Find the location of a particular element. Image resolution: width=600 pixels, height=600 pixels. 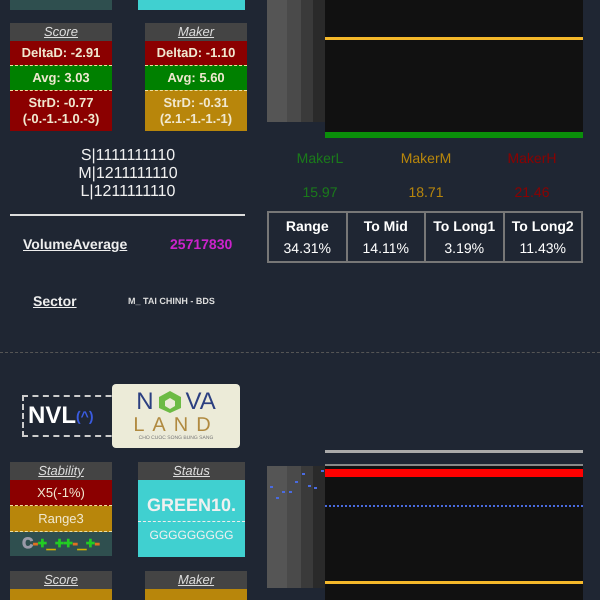

metric-row: DeltaD: -1.10 is located at coordinates (196, 53).